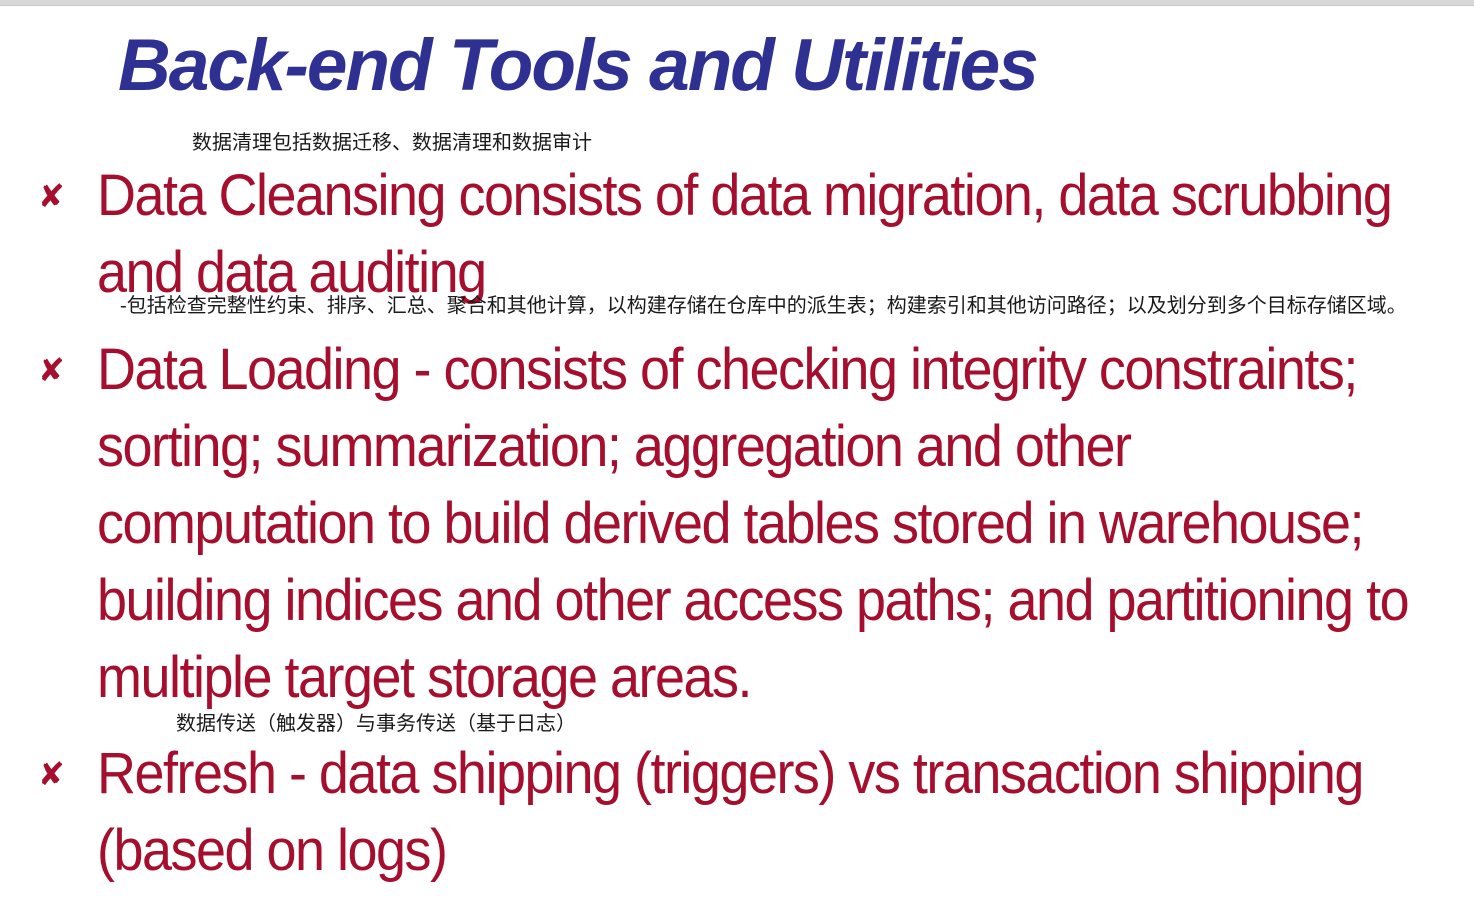 This screenshot has height=914, width=1474. Describe the element at coordinates (578, 65) in the screenshot. I see `slide-title: Back-end Tools and Utilities` at that location.